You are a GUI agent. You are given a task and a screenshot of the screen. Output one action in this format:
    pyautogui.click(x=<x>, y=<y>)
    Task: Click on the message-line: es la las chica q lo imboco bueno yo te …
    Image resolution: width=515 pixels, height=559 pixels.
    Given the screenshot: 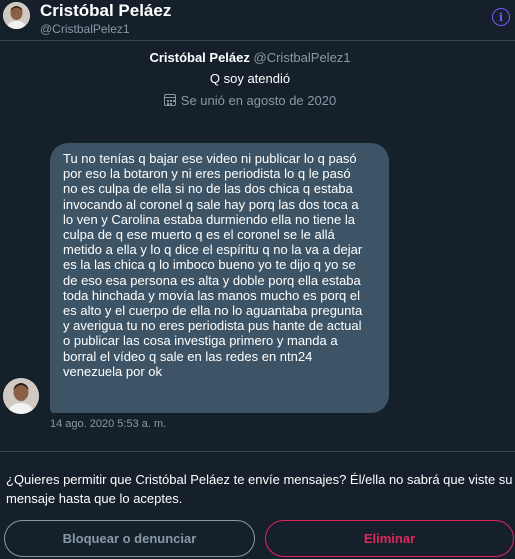 What is the action you would take?
    pyautogui.click(x=209, y=265)
    